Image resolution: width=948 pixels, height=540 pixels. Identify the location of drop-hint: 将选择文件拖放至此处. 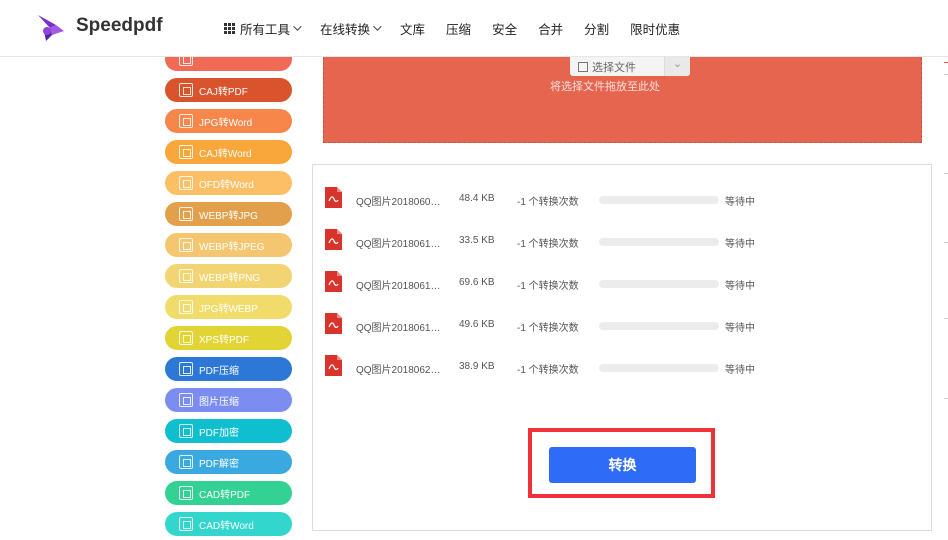
(622, 86).